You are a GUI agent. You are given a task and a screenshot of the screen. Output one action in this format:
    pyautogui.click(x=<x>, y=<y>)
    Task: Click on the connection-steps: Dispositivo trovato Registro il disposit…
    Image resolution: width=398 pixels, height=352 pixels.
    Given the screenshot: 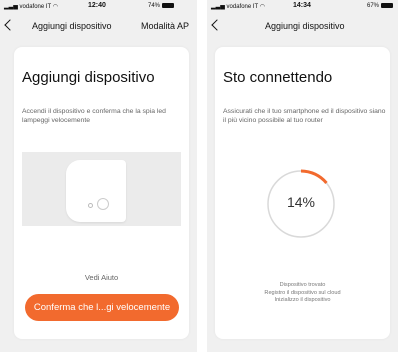 What is the action you would take?
    pyautogui.click(x=302, y=293)
    